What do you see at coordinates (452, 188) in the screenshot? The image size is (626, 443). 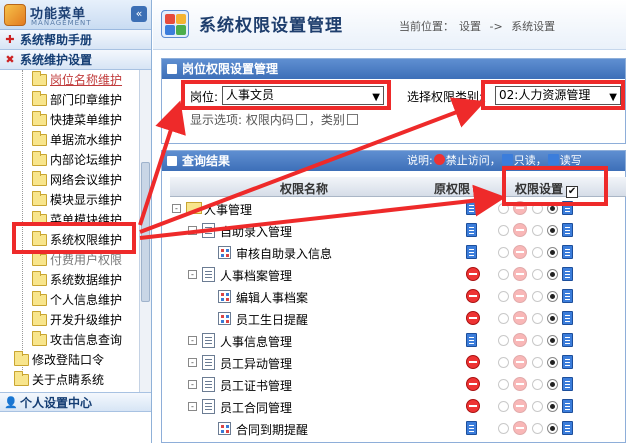 I see `column-header-original: 原权限` at bounding box center [452, 188].